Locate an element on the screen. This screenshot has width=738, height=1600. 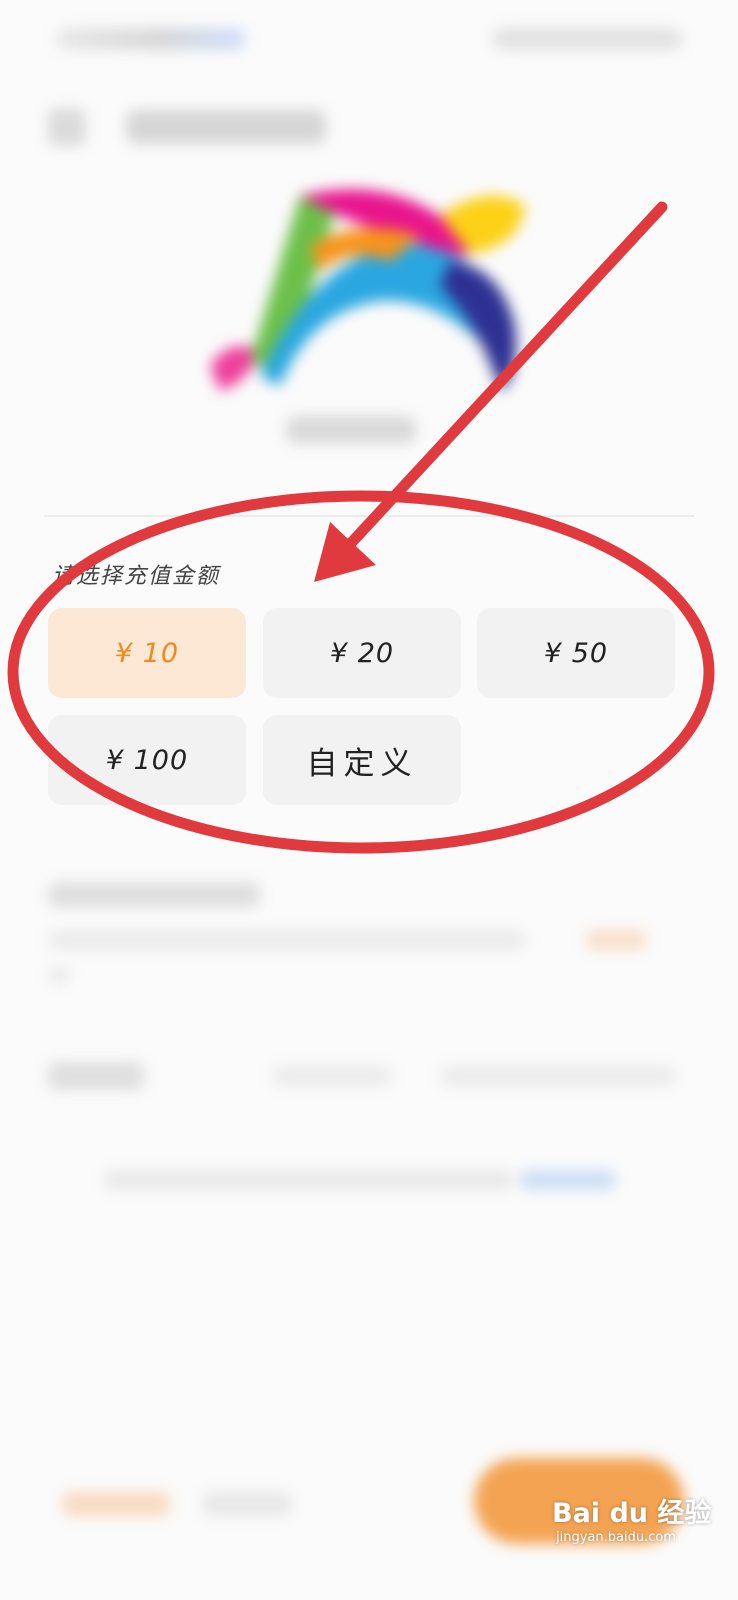
payment-method-detail is located at coordinates (558, 1076).